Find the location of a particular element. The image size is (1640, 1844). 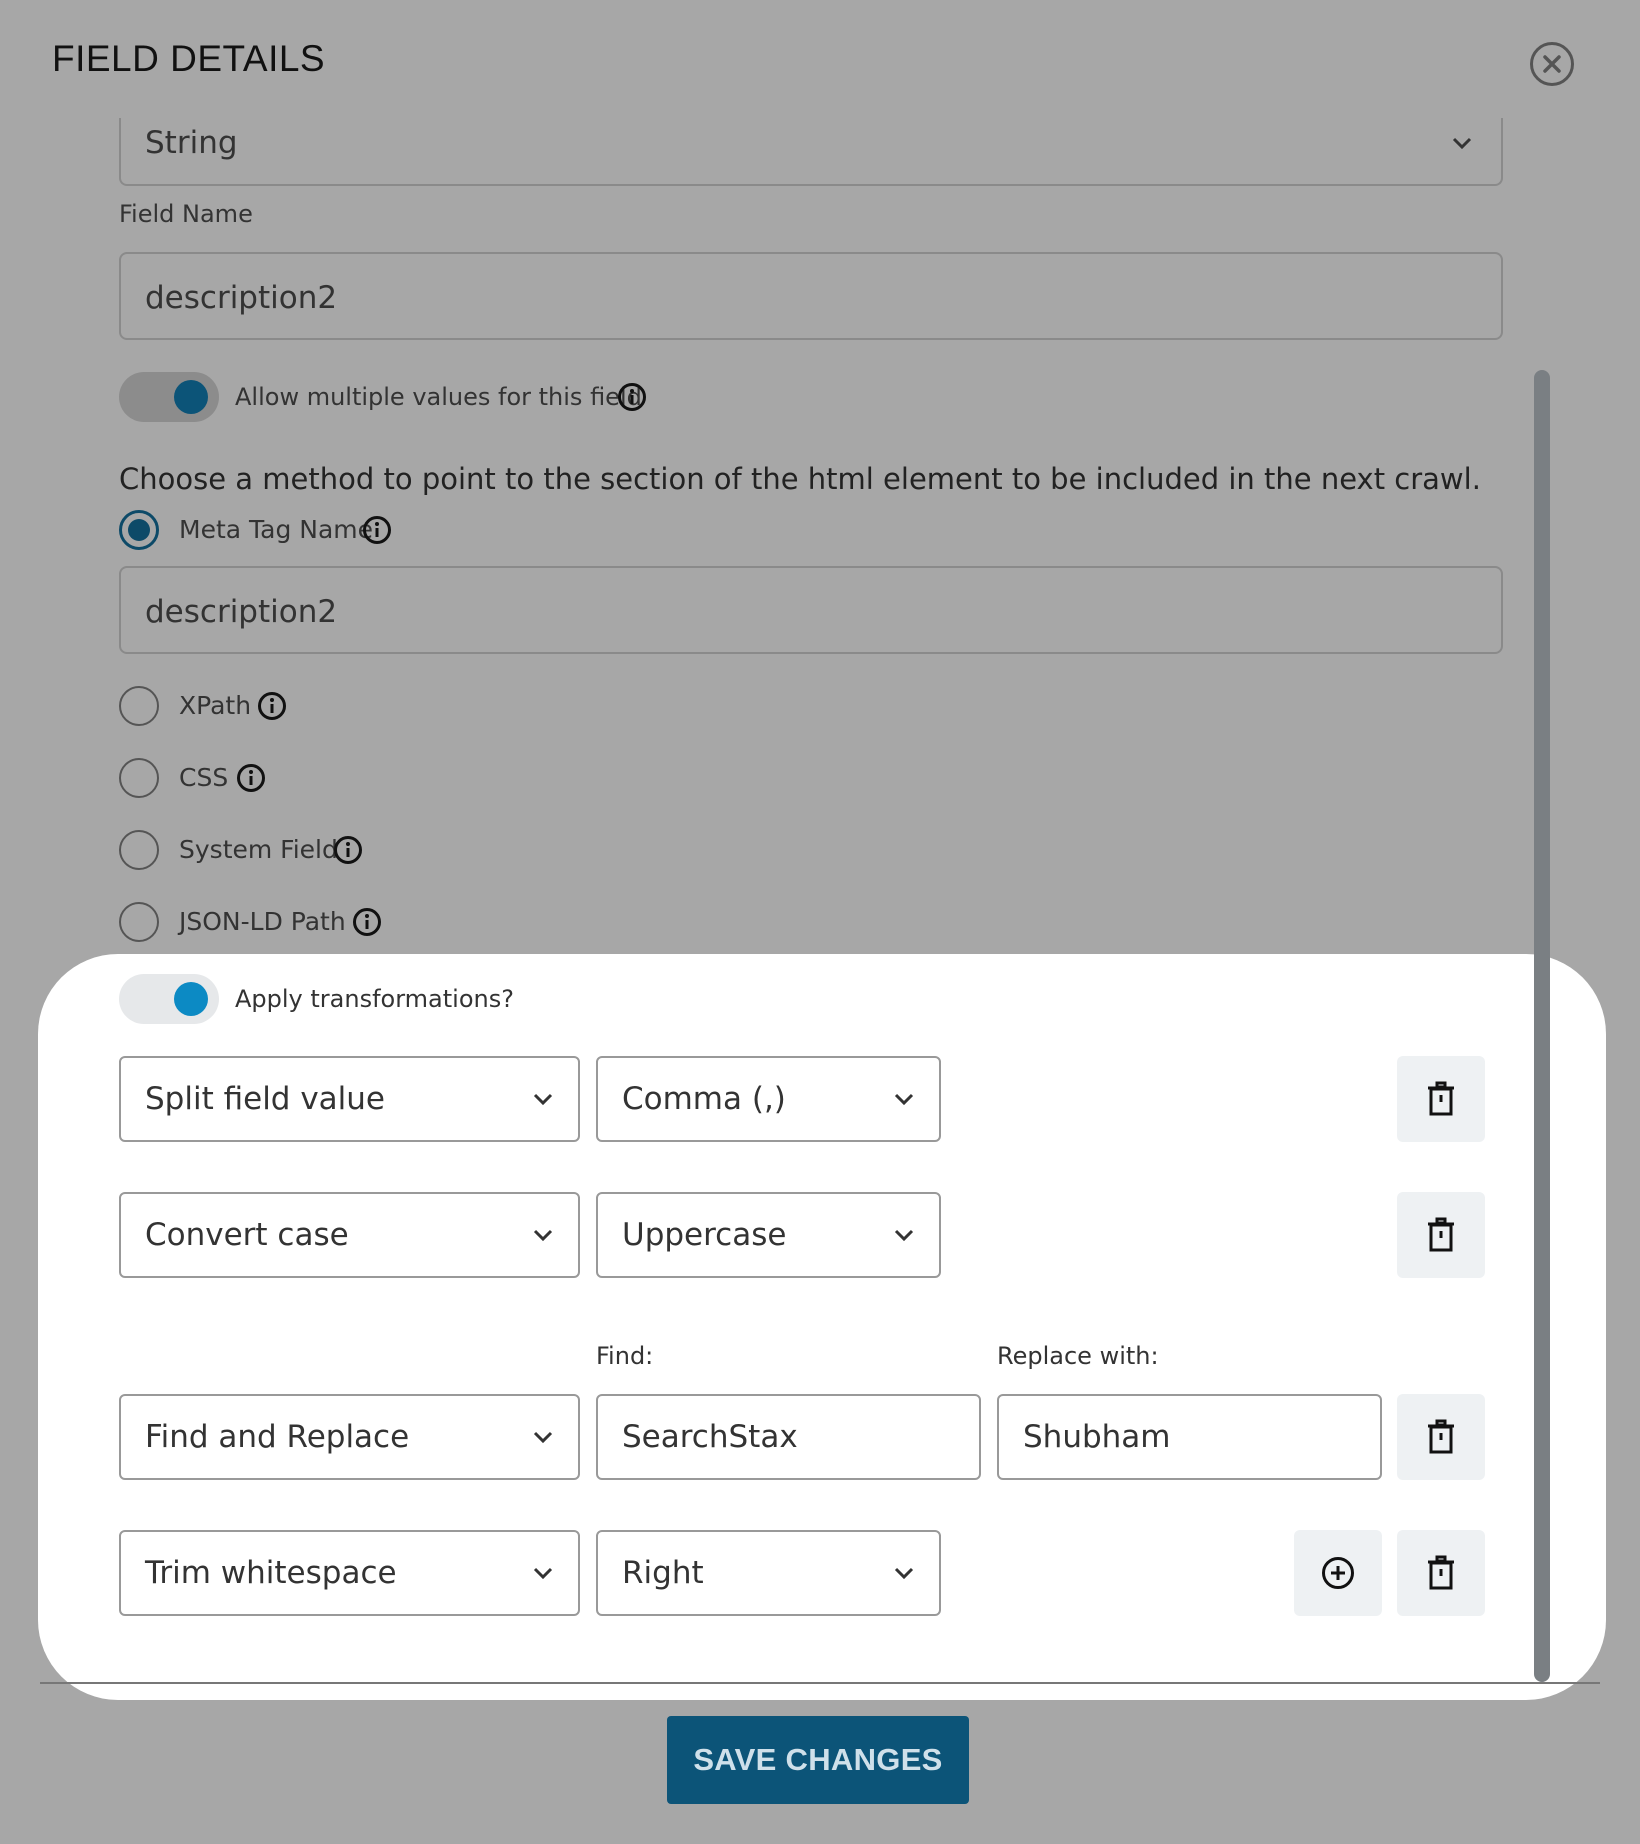

radio-css is located at coordinates (139, 778).